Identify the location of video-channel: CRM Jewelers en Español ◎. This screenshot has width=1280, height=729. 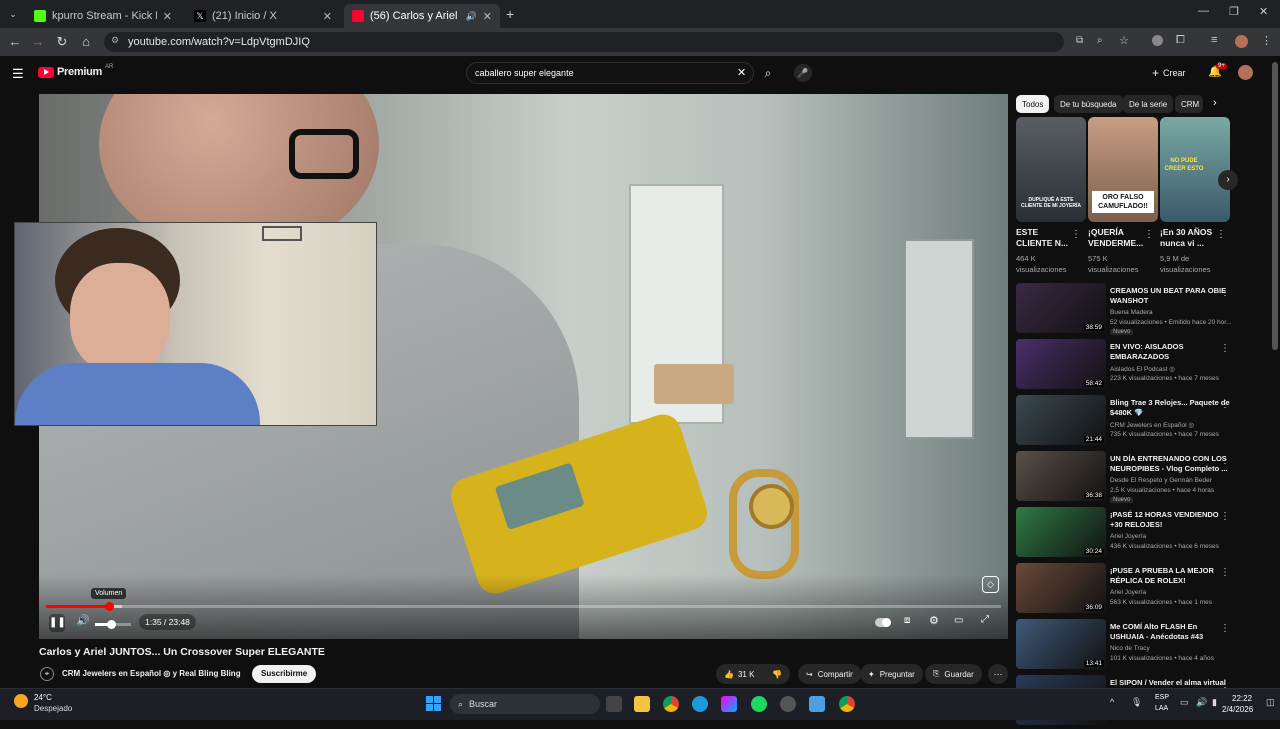
(1152, 425).